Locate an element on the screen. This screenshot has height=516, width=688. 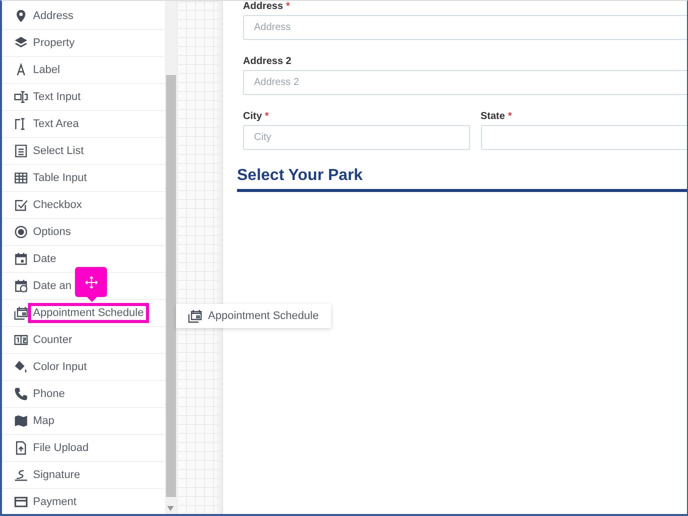
section-heading: Select Your Park is located at coordinates (462, 178).